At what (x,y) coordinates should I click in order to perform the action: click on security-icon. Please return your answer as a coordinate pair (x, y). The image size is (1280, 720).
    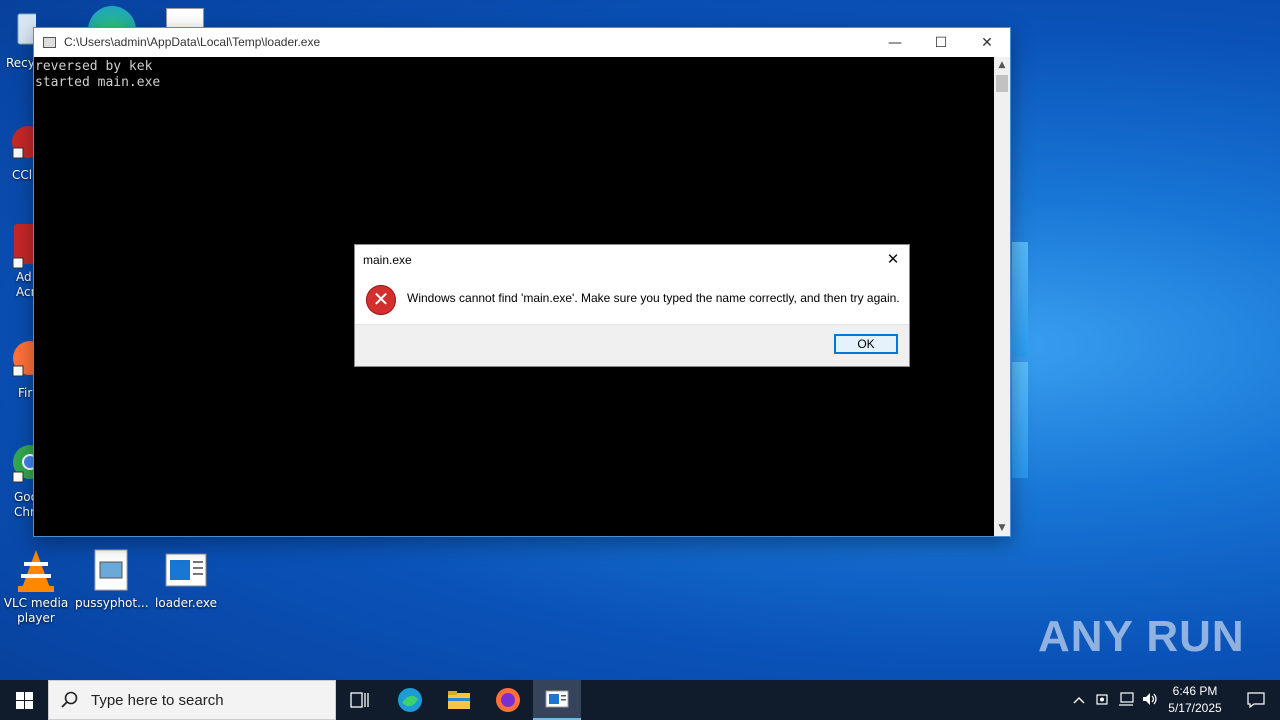
    Looking at the image, I should click on (1102, 700).